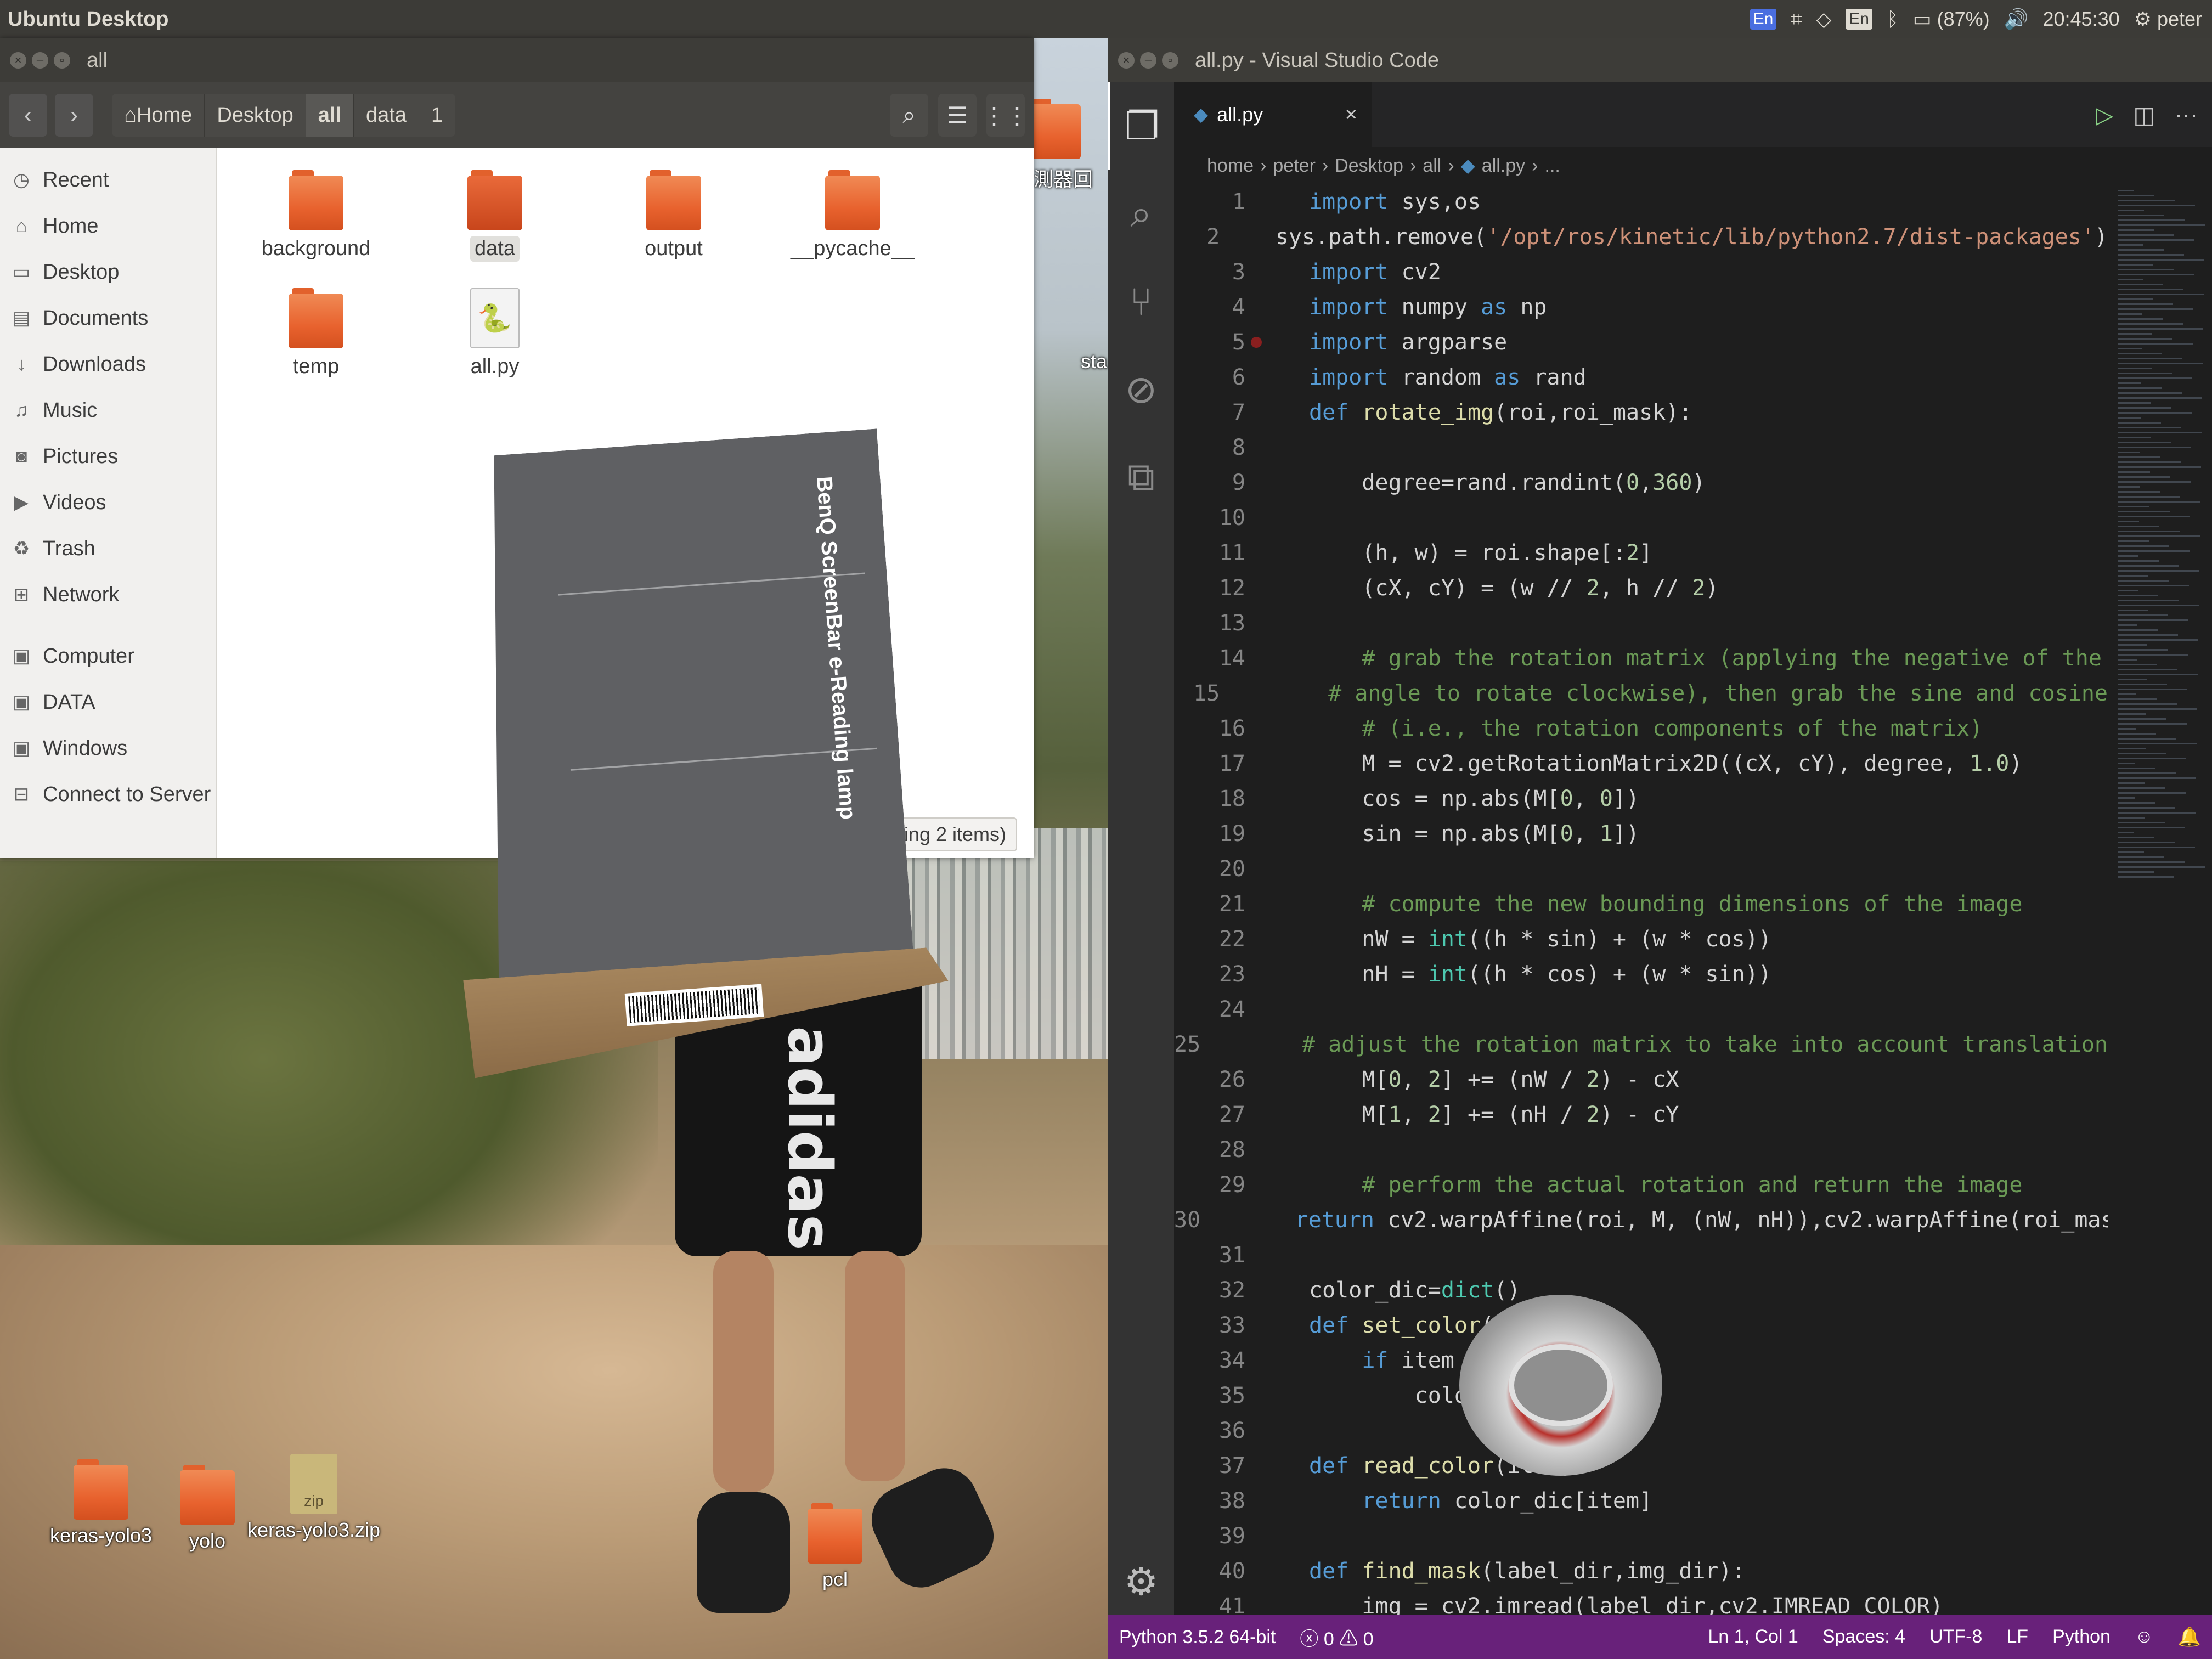 This screenshot has height=1659, width=2212. I want to click on file-item-output: output, so click(673, 216).